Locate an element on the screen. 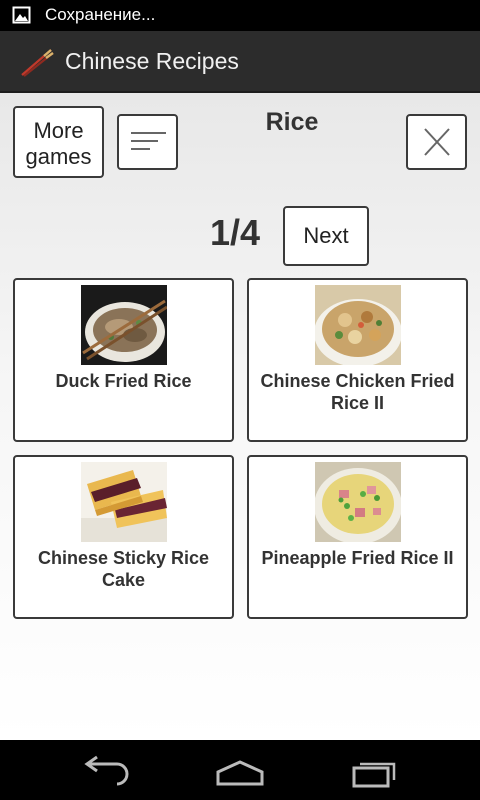 Image resolution: width=480 pixels, height=800 pixels. more-games-label-line2: games is located at coordinates (58, 156).